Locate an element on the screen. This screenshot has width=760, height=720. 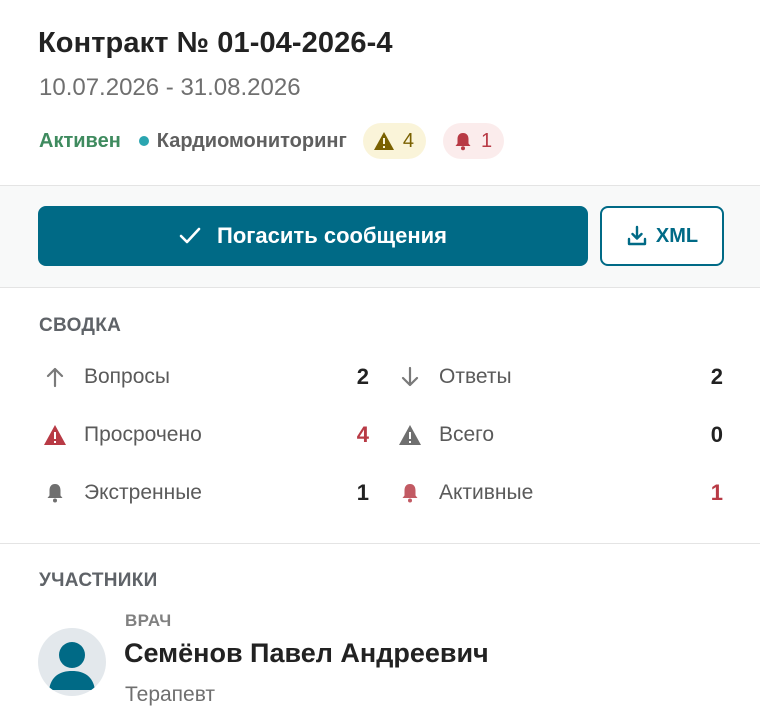
stat-emergency: Экстренные is located at coordinates (121, 493).